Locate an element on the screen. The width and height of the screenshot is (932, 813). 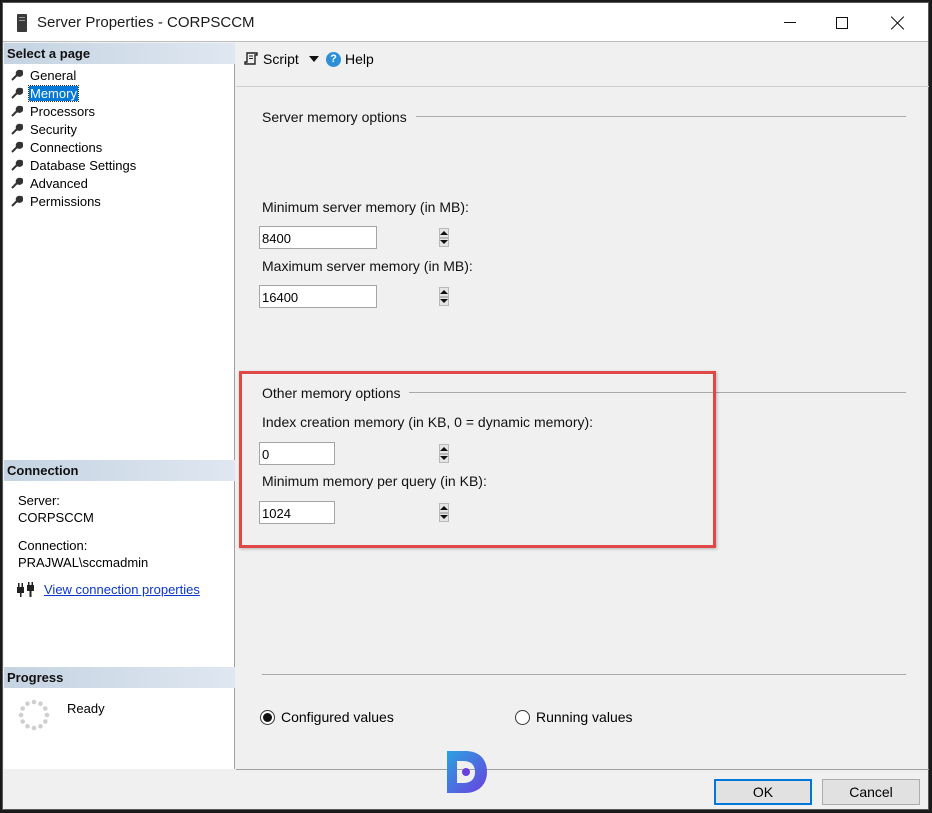
sidebar-item-label: General is located at coordinates (53, 75).